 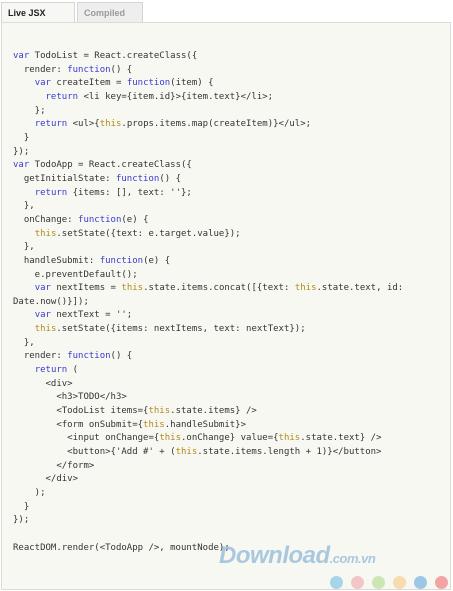 What do you see at coordinates (29, 110) in the screenshot?
I see `code-line: };` at bounding box center [29, 110].